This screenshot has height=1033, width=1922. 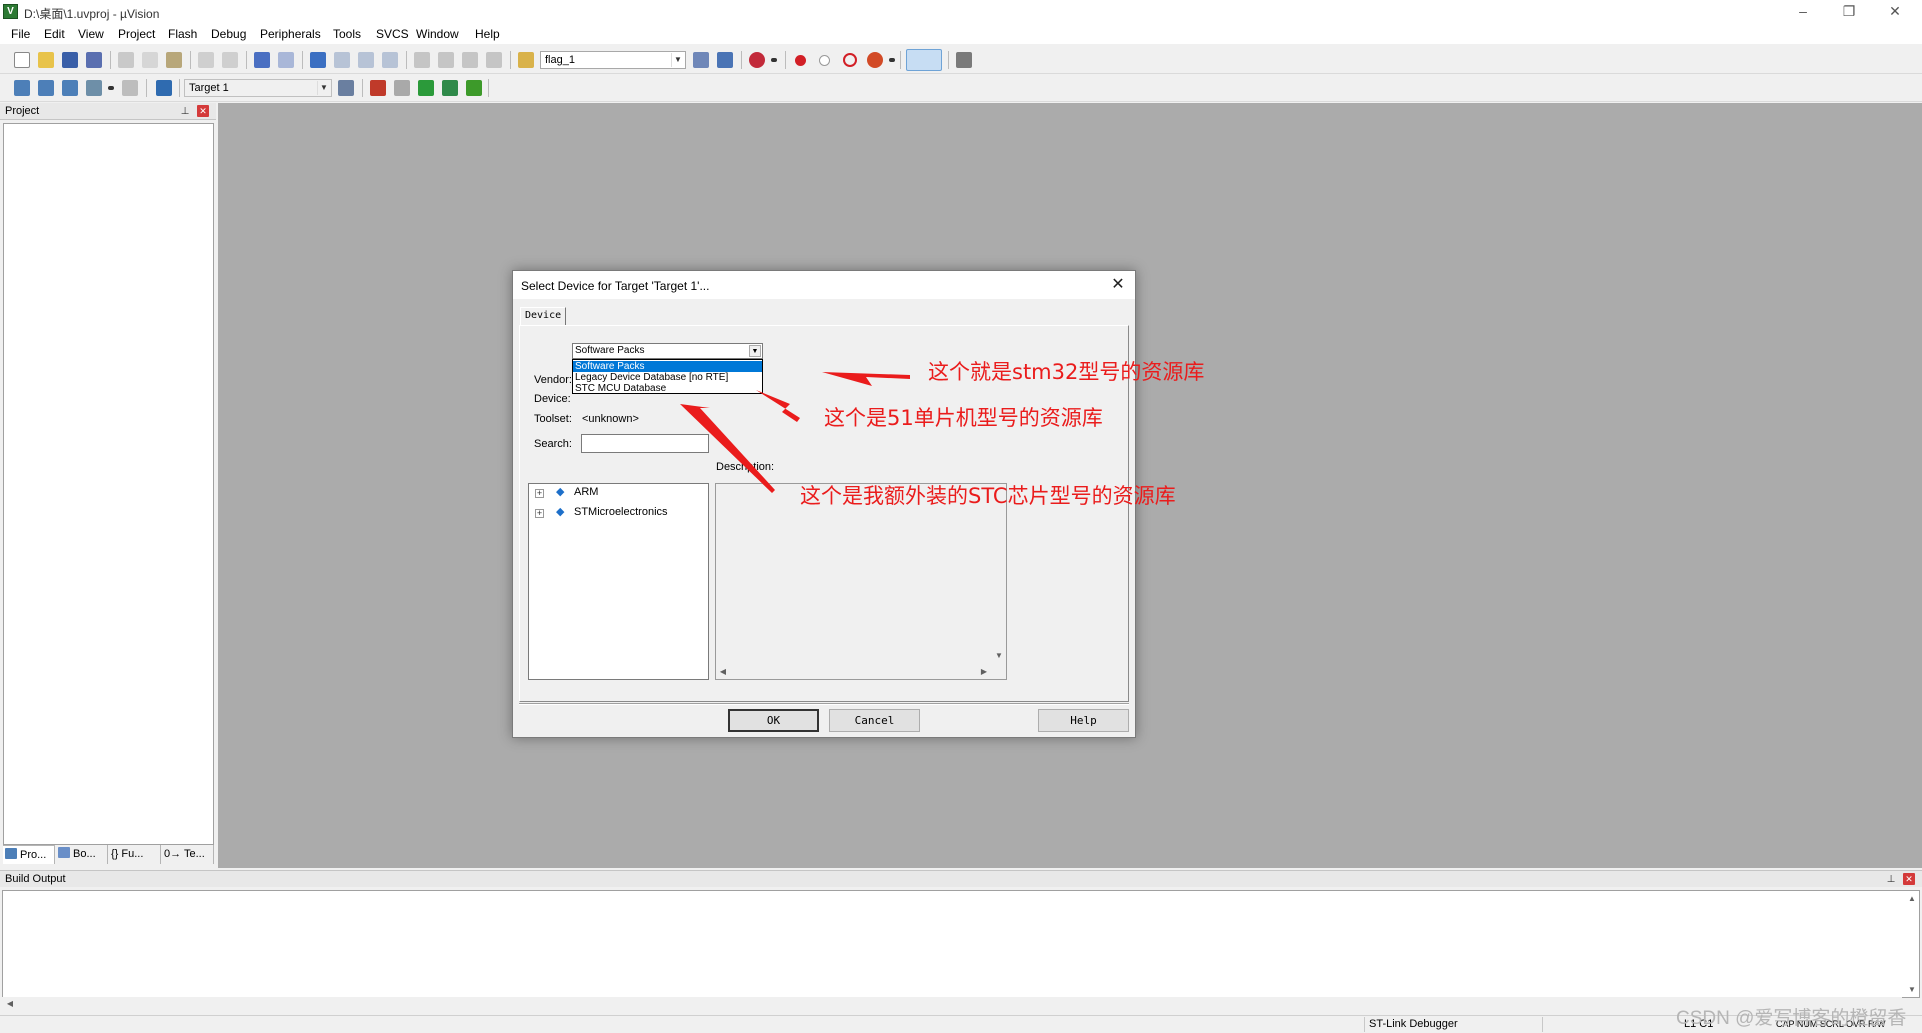 What do you see at coordinates (988, 496) in the screenshot?
I see `annotation-stc: 这个是我额外装的STC芯片型号的资源库` at bounding box center [988, 496].